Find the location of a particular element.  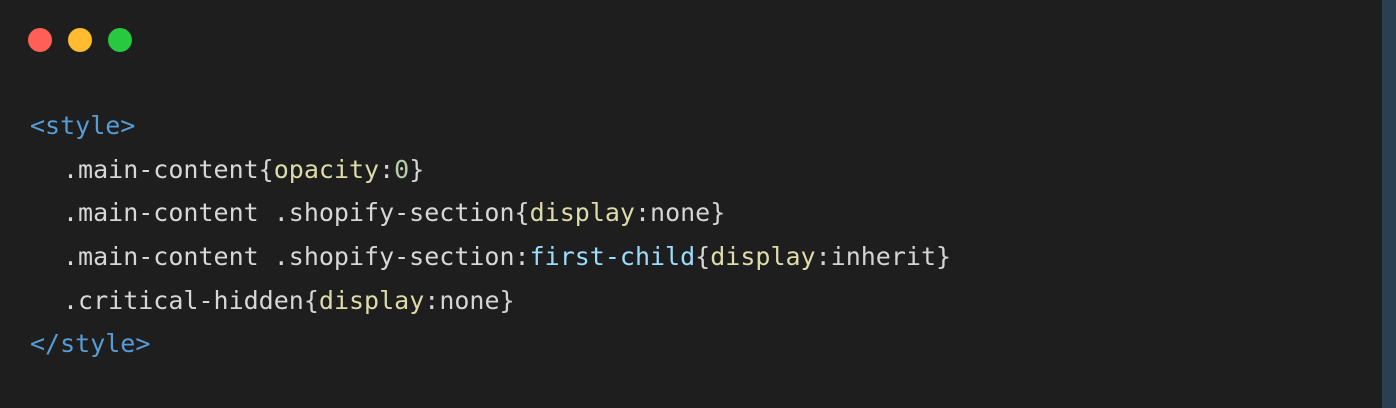

close-button is located at coordinates (40, 40).